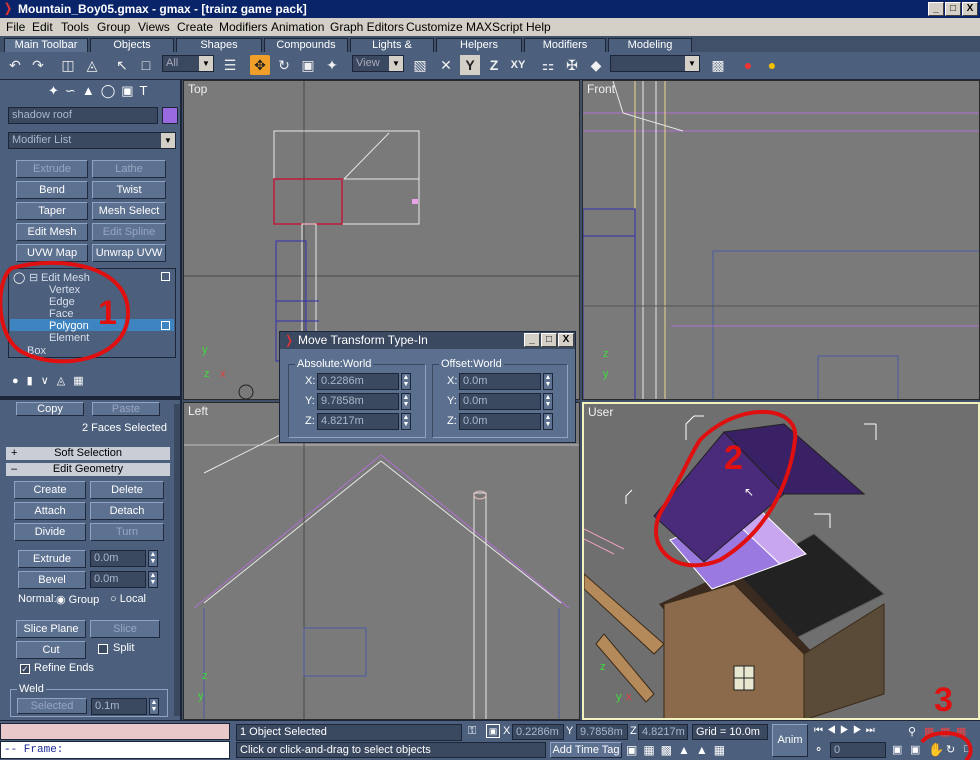 Image resolution: width=980 pixels, height=760 pixels. Describe the element at coordinates (446, 65) in the screenshot. I see `restrict-x-icon: ✕` at that location.